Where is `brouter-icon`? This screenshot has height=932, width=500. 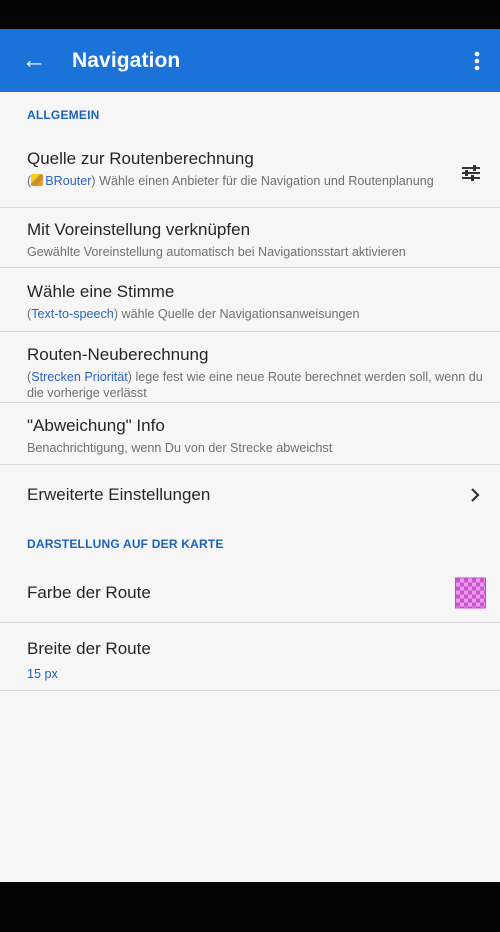 brouter-icon is located at coordinates (37, 180).